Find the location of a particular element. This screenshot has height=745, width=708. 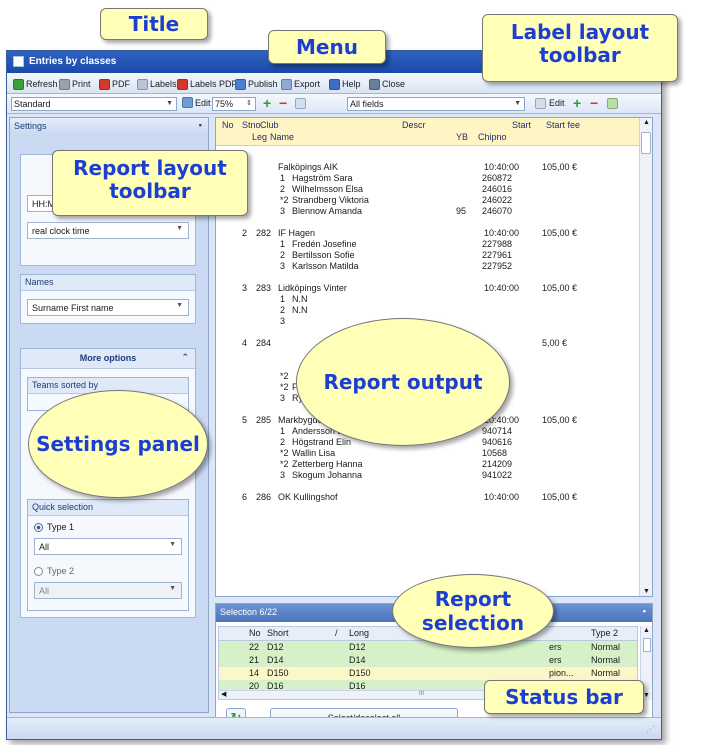

member-chip: 214209 is located at coordinates (497, 464).